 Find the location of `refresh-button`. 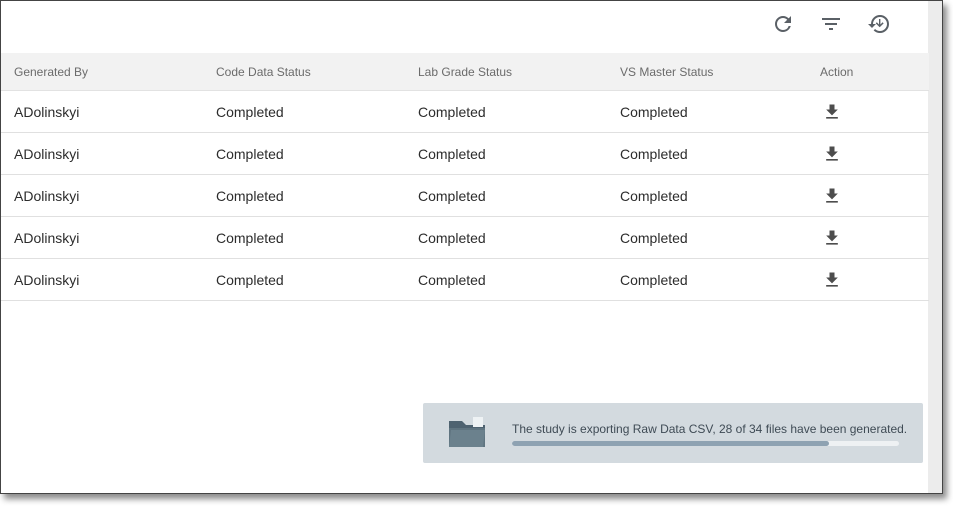

refresh-button is located at coordinates (783, 24).